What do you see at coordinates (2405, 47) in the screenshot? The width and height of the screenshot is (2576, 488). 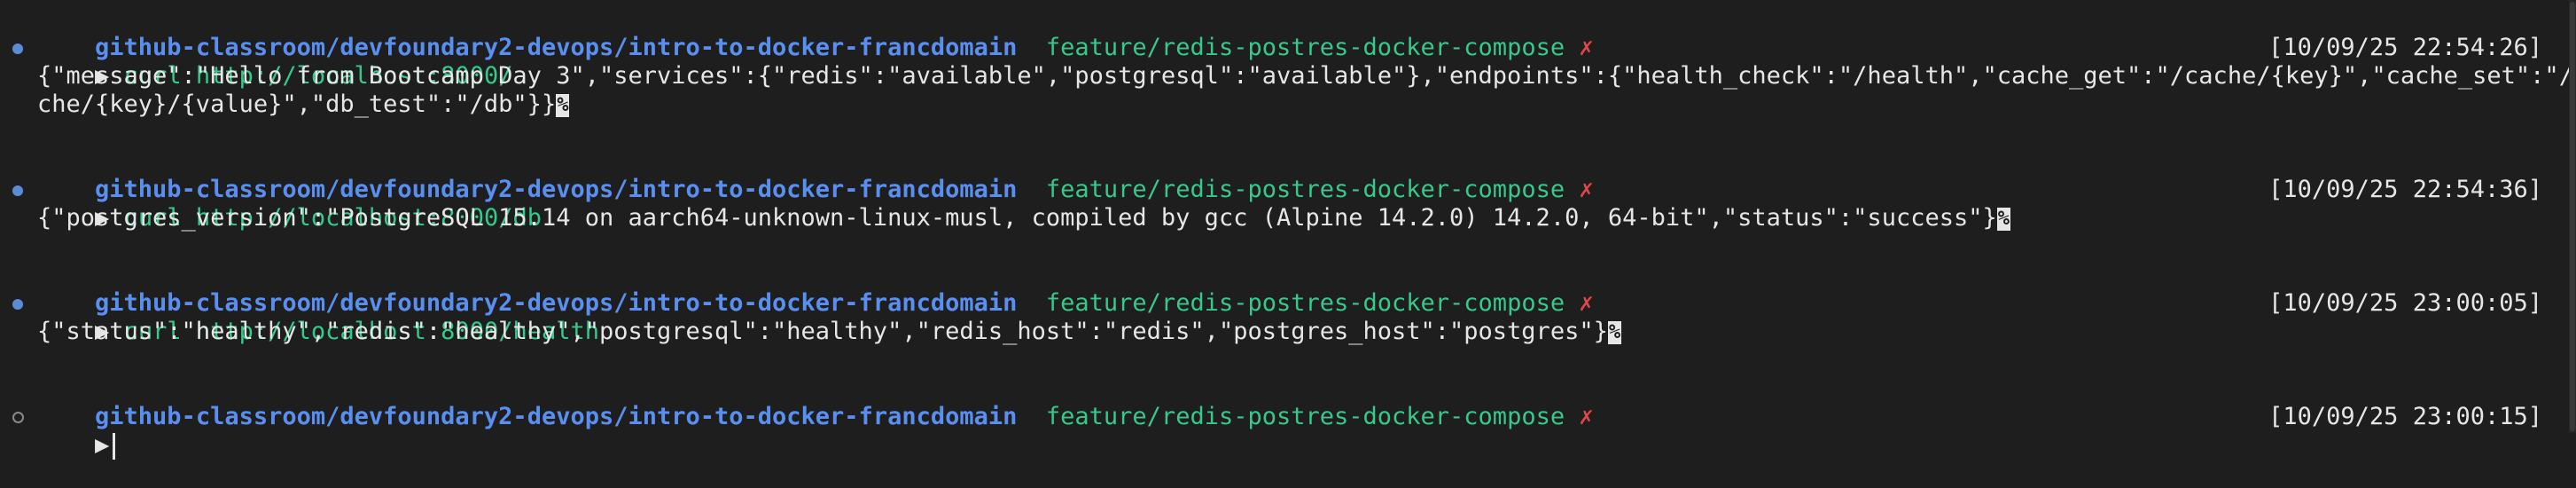 I see `command-timestamp: [10/09/25 22:54:26]` at bounding box center [2405, 47].